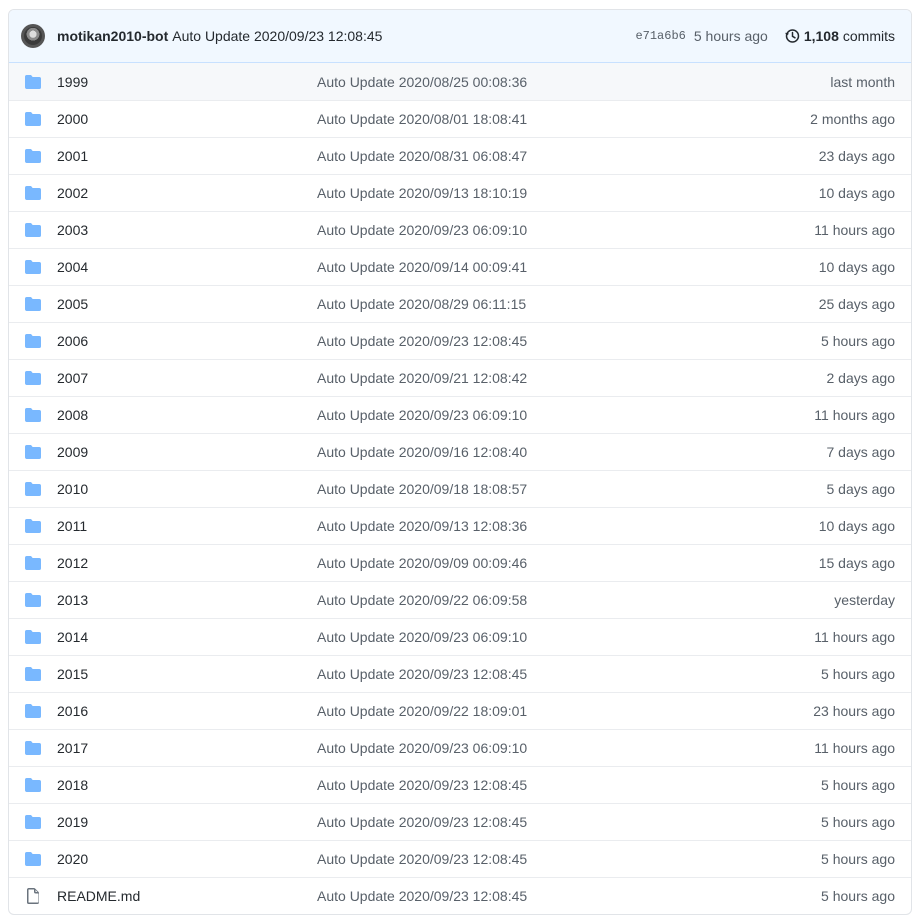 The height and width of the screenshot is (917, 921). What do you see at coordinates (546, 267) in the screenshot?
I see `file-commit-message: Auto Update 2020/09/14 00:09:41` at bounding box center [546, 267].